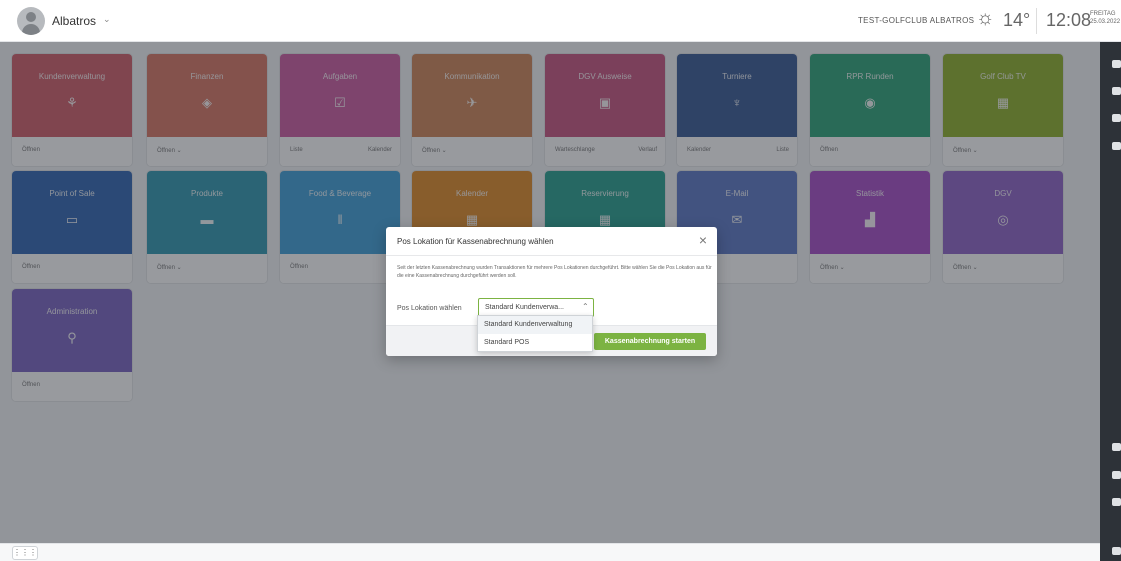 The height and width of the screenshot is (561, 1121). I want to click on clock-day: FREITAG, so click(1103, 14).